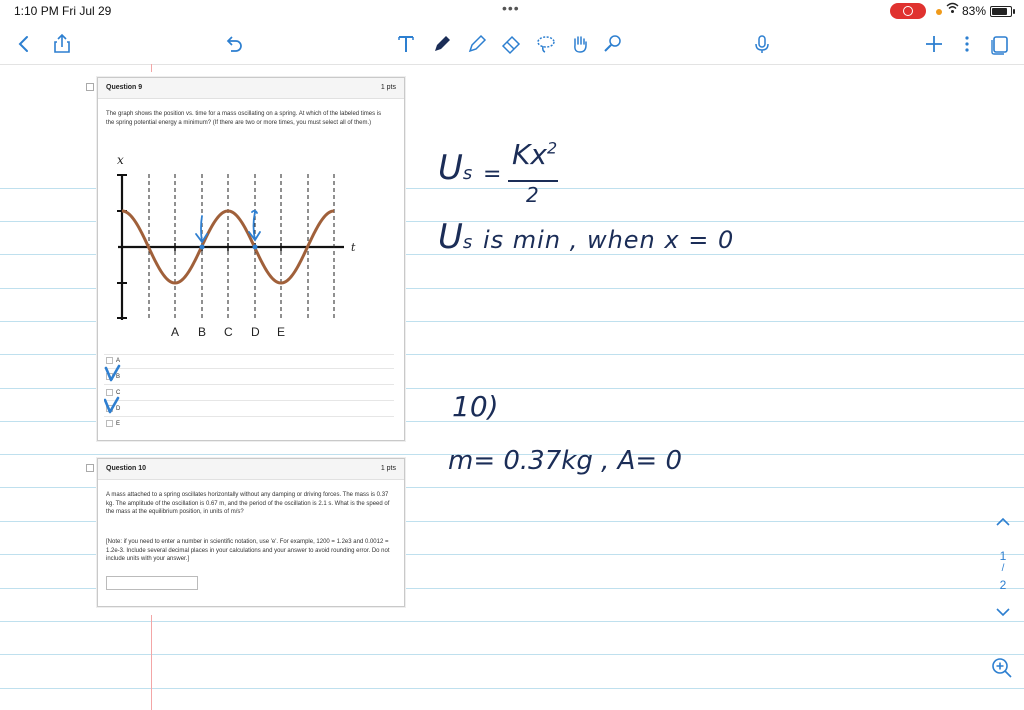 Image resolution: width=1024 pixels, height=710 pixels. What do you see at coordinates (228, 332) in the screenshot?
I see `tick-label-C: C` at bounding box center [228, 332].